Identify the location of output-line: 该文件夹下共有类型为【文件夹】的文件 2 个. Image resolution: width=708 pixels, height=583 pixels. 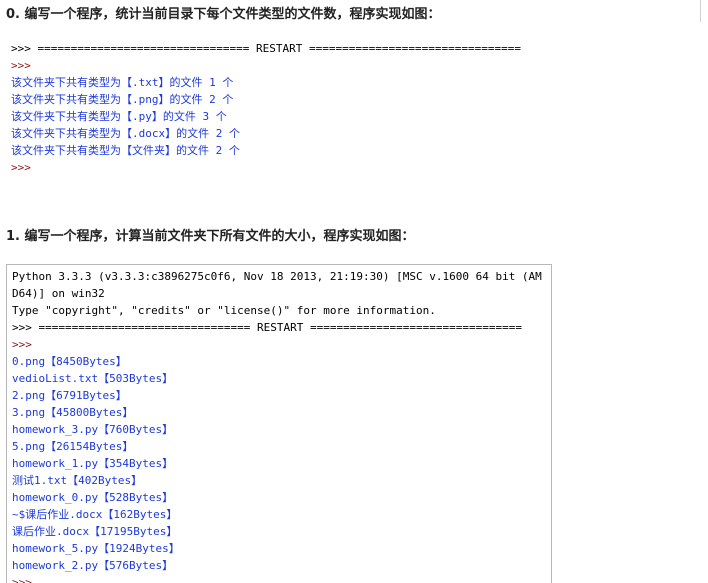
(125, 150).